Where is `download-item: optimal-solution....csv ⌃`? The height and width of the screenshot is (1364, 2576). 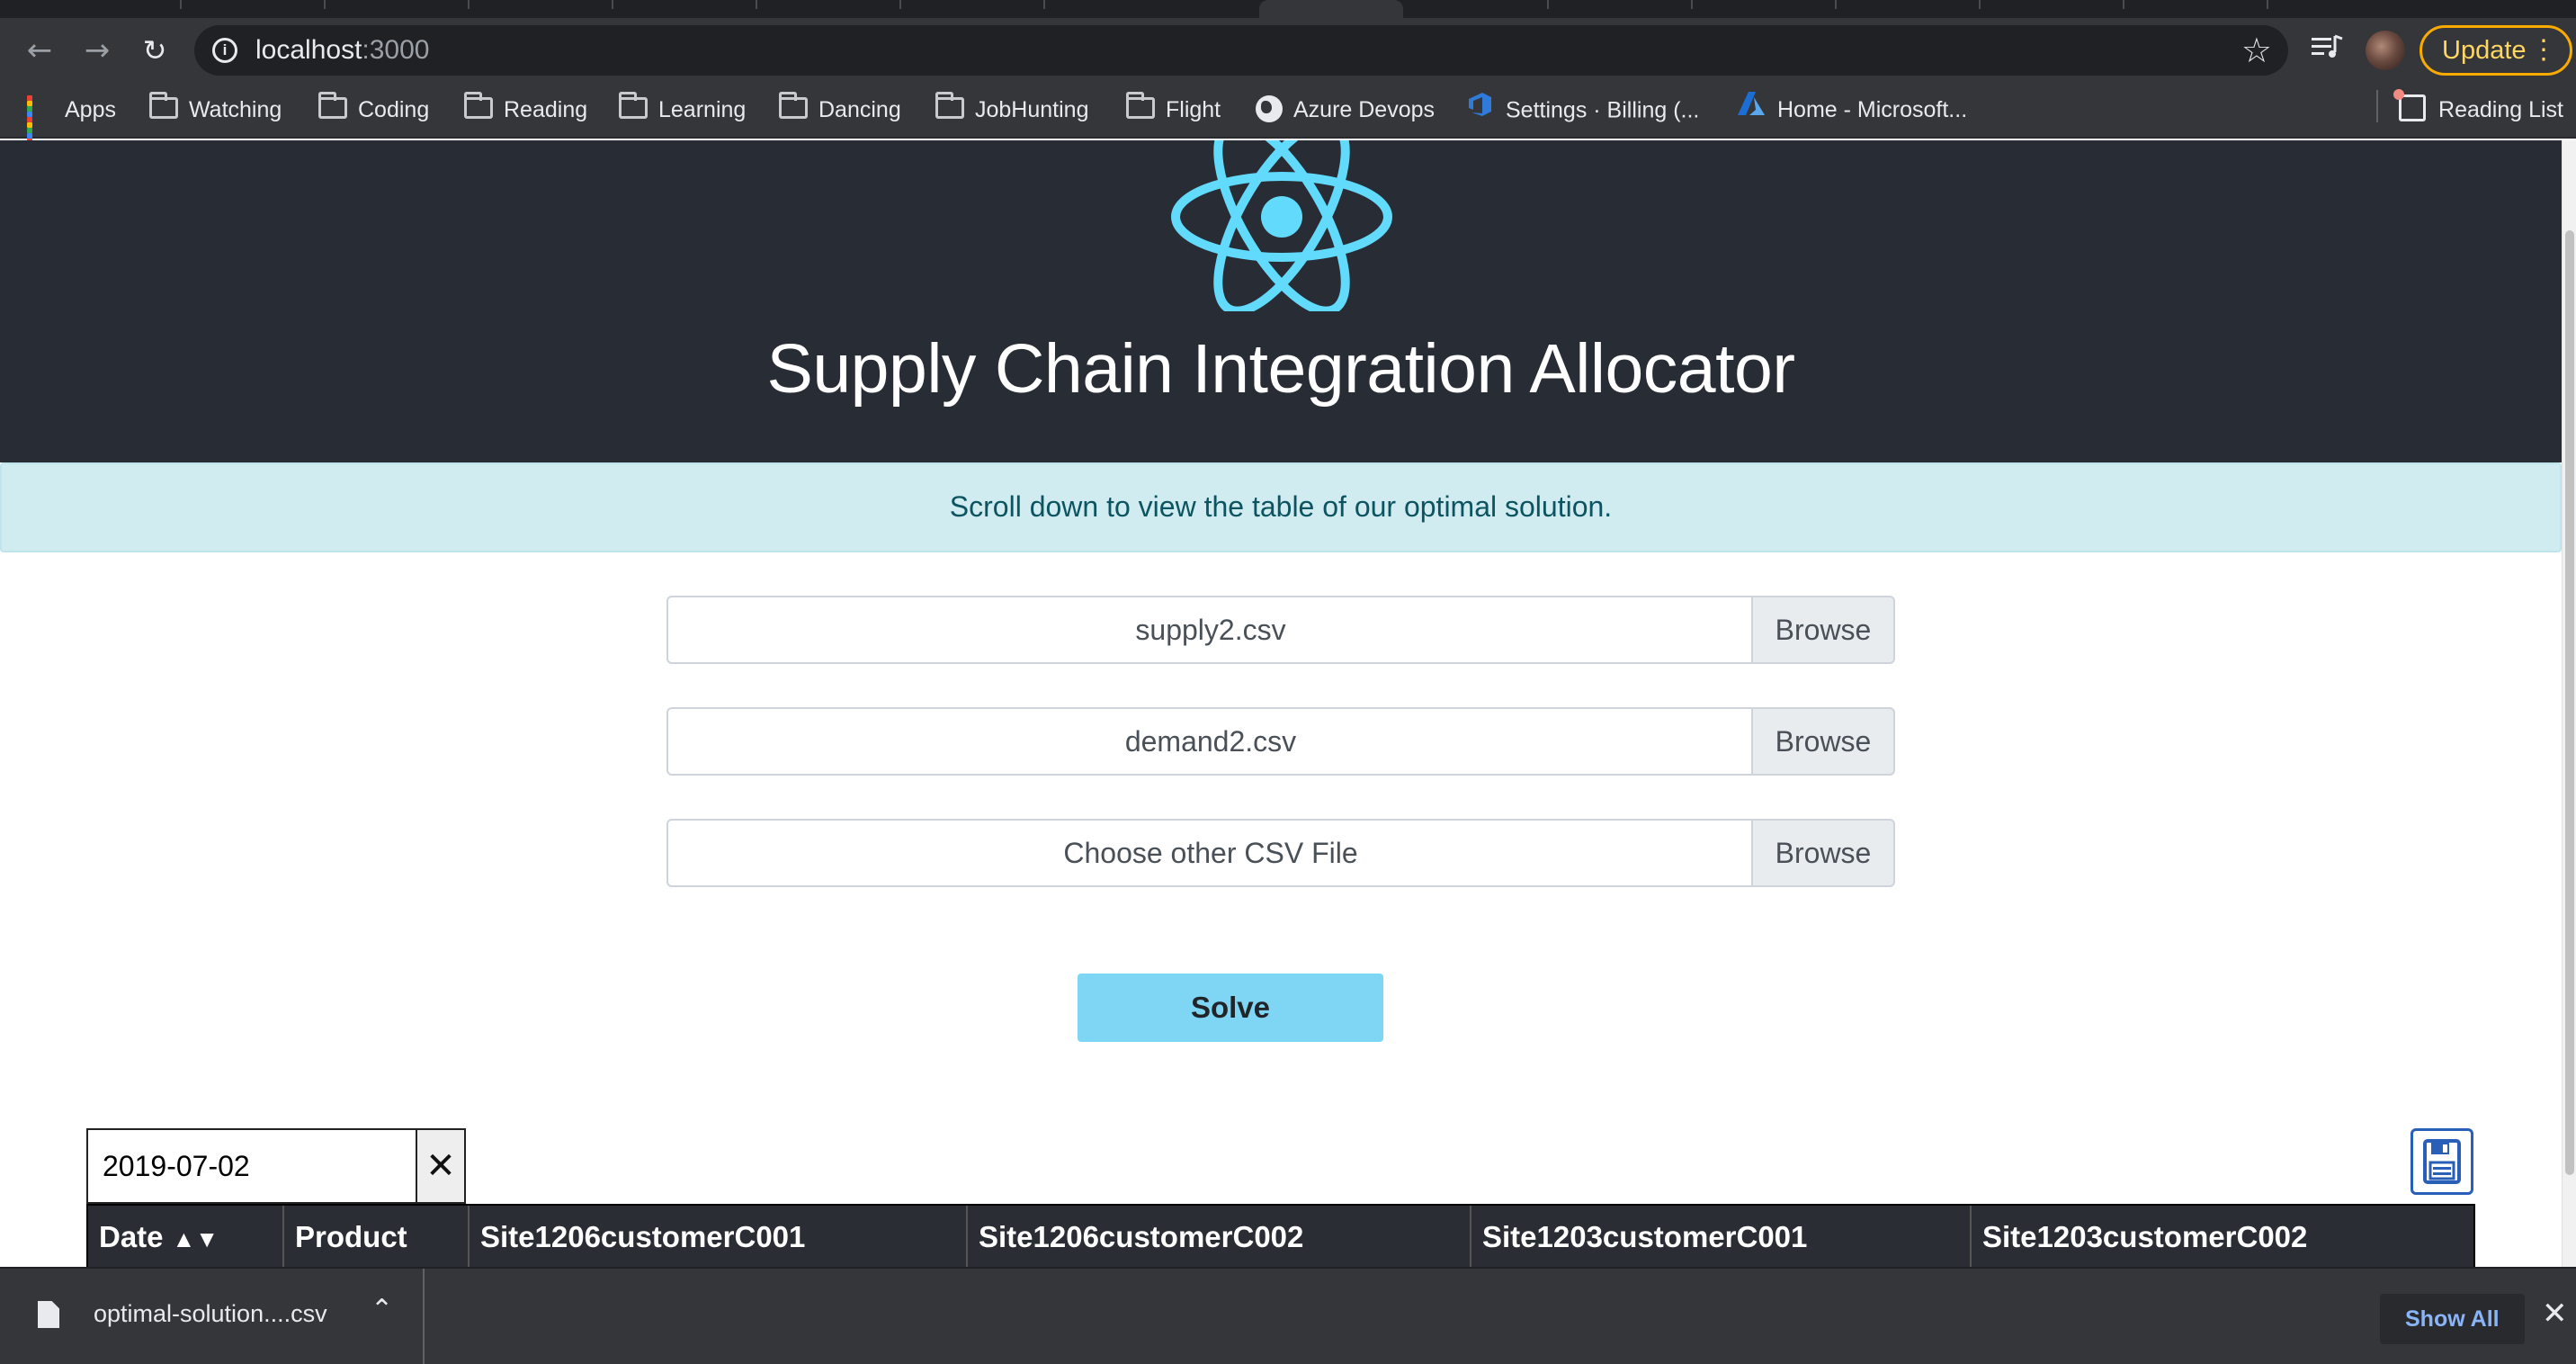
download-item: optimal-solution....csv ⌃ is located at coordinates (212, 1316).